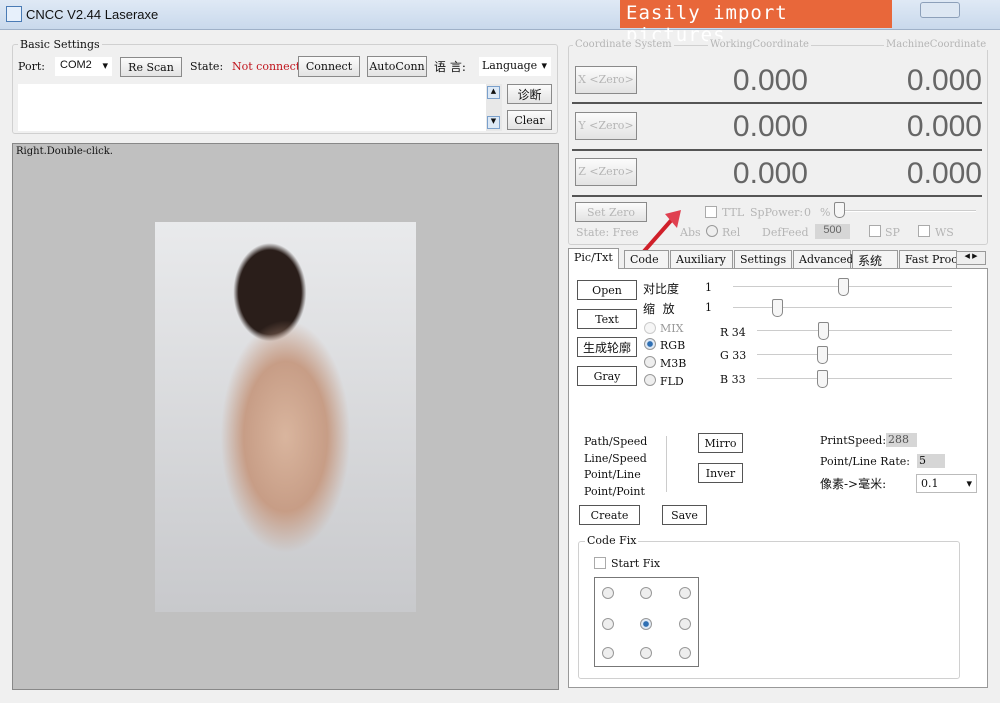  I want to click on origin-radio-tc, so click(646, 593).